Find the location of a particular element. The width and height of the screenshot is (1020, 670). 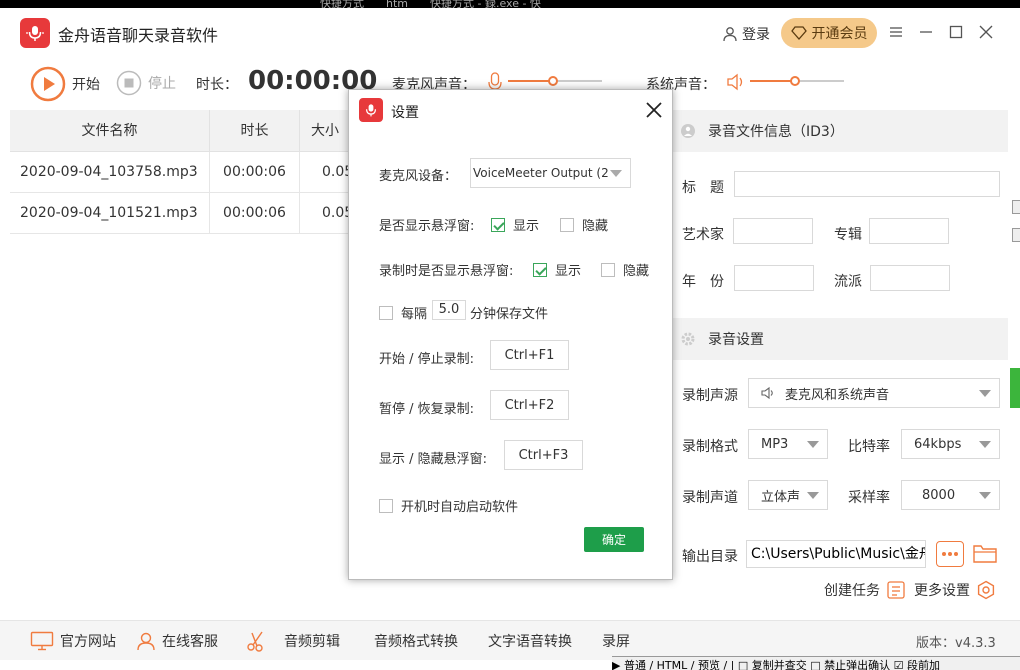

audio-convert-button: 音频格式转换 is located at coordinates (416, 641).